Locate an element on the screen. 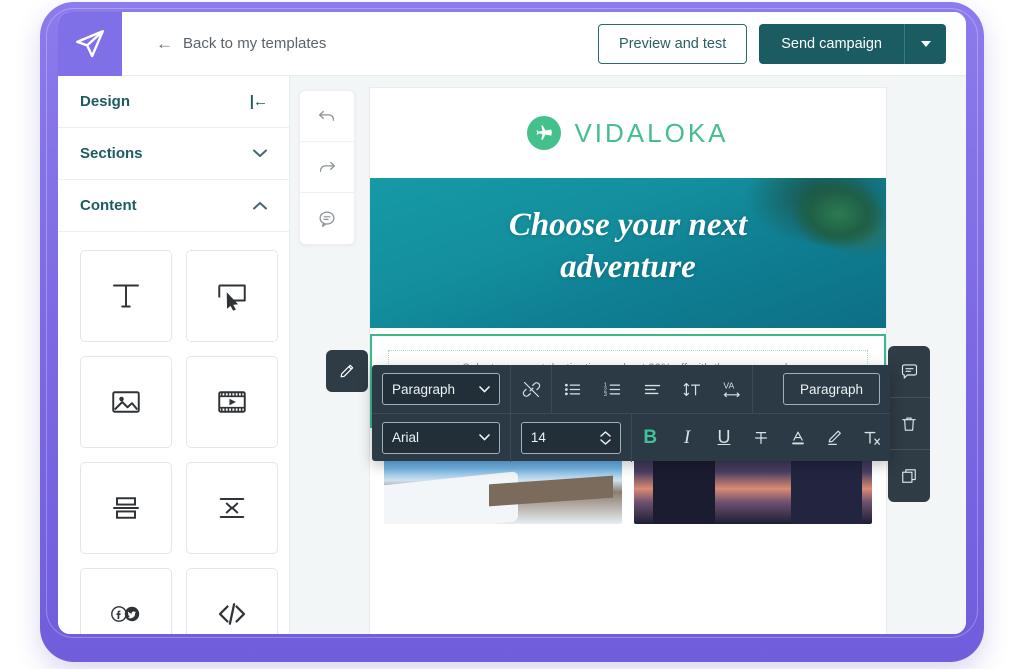 The image size is (1024, 669). spacer-icon is located at coordinates (232, 508).